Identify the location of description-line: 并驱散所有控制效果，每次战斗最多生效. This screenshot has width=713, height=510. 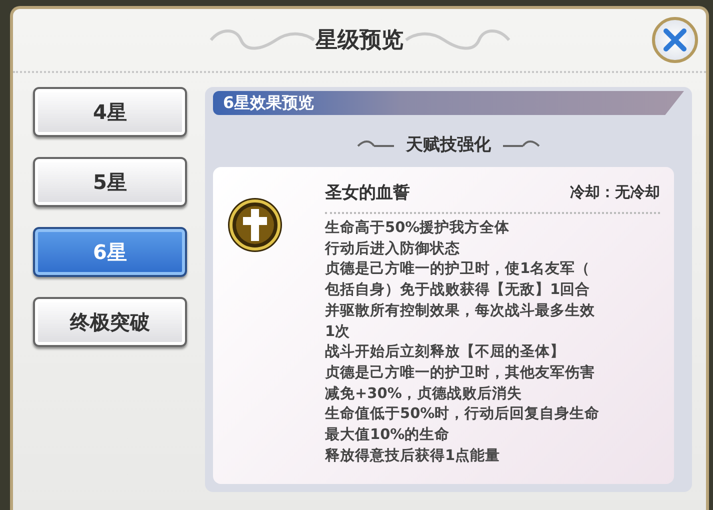
(460, 311).